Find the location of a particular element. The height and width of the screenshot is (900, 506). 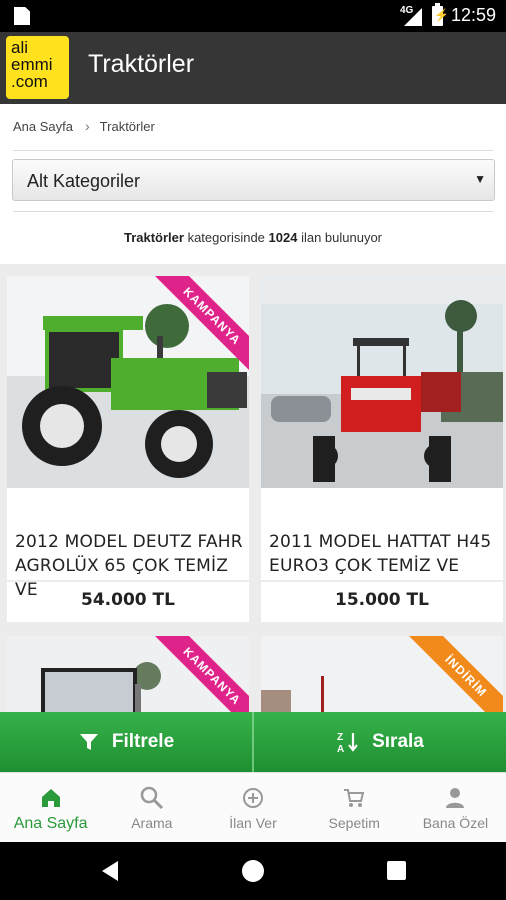

back-icon is located at coordinates (110, 871).